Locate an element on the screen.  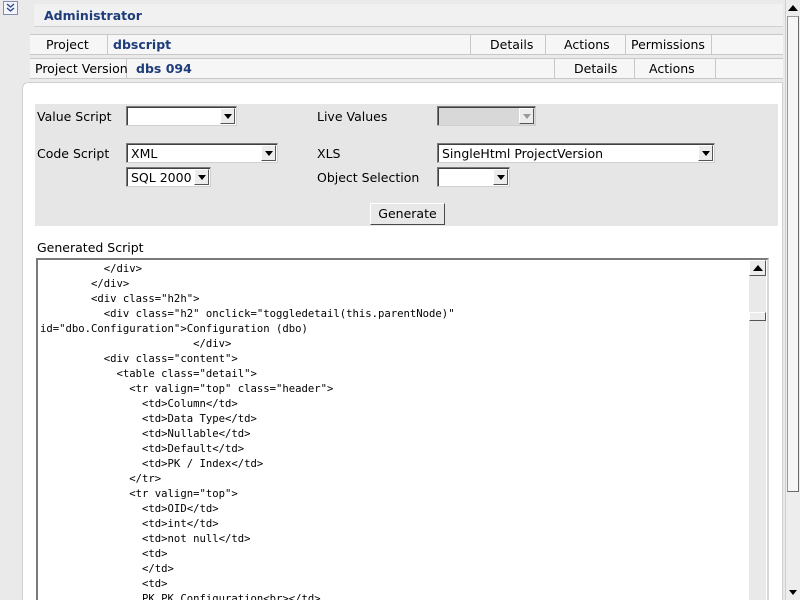
version-row: Project Version dbs 094 Details Actions is located at coordinates (406, 68).